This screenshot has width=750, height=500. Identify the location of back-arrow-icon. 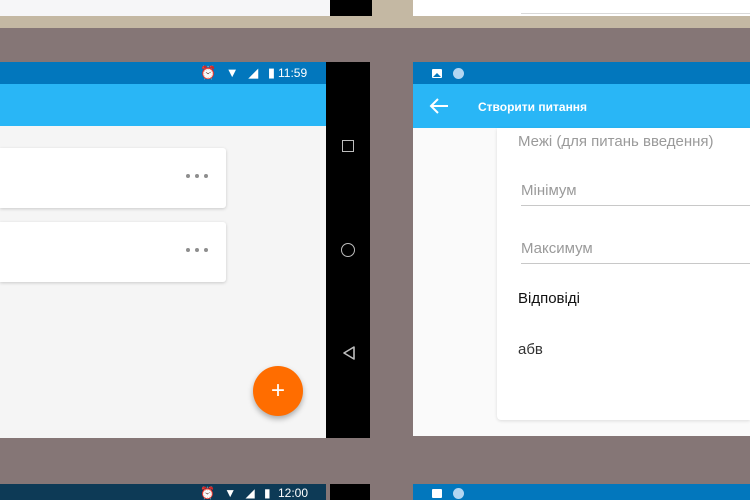
(439, 106).